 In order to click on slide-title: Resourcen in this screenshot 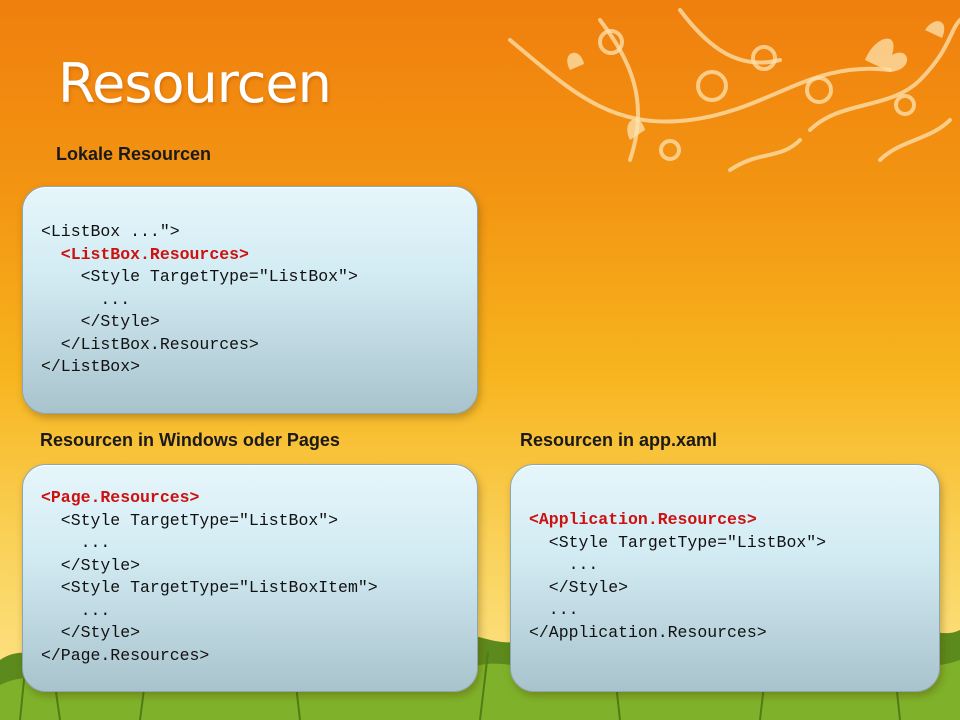, I will do `click(195, 83)`.